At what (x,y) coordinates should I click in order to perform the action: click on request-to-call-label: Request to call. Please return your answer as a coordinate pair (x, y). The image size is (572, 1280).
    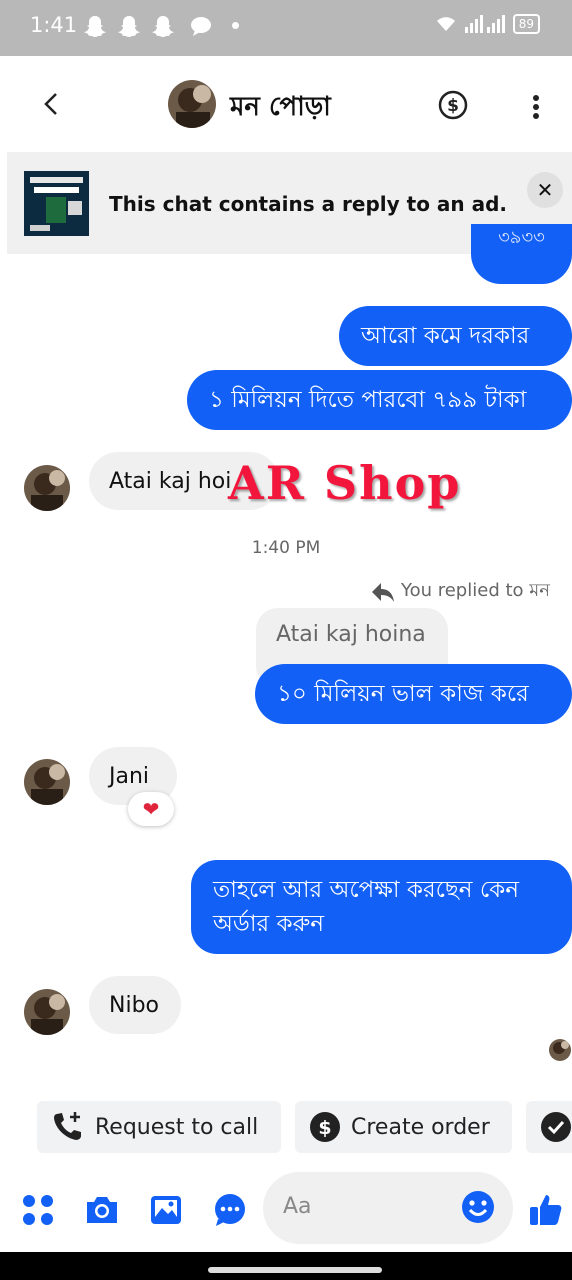
    Looking at the image, I should click on (177, 1127).